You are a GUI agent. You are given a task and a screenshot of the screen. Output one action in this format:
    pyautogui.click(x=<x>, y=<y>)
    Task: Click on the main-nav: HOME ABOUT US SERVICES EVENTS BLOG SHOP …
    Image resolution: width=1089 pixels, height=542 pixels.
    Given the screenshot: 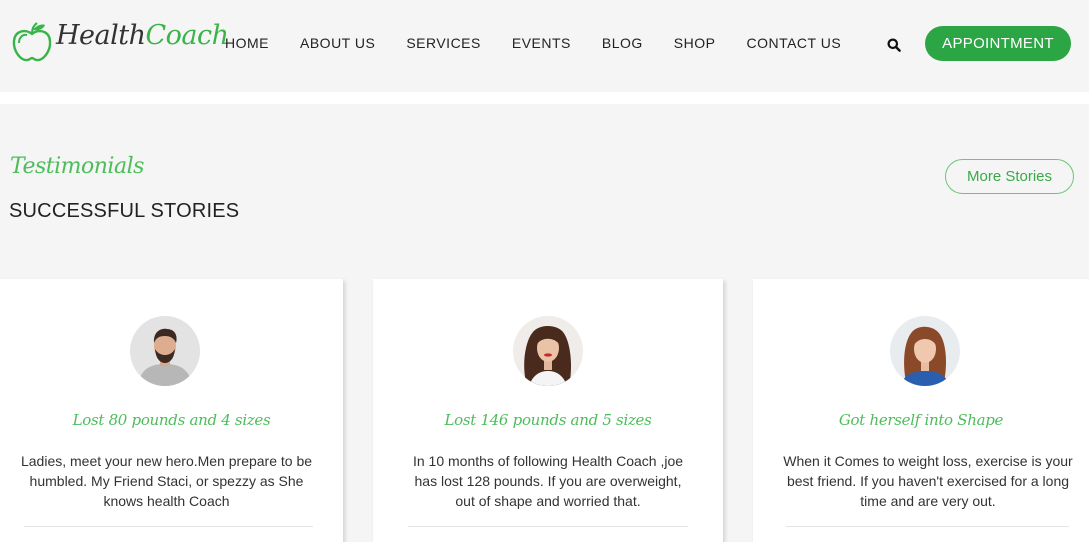 What is the action you would take?
    pyautogui.click(x=548, y=43)
    